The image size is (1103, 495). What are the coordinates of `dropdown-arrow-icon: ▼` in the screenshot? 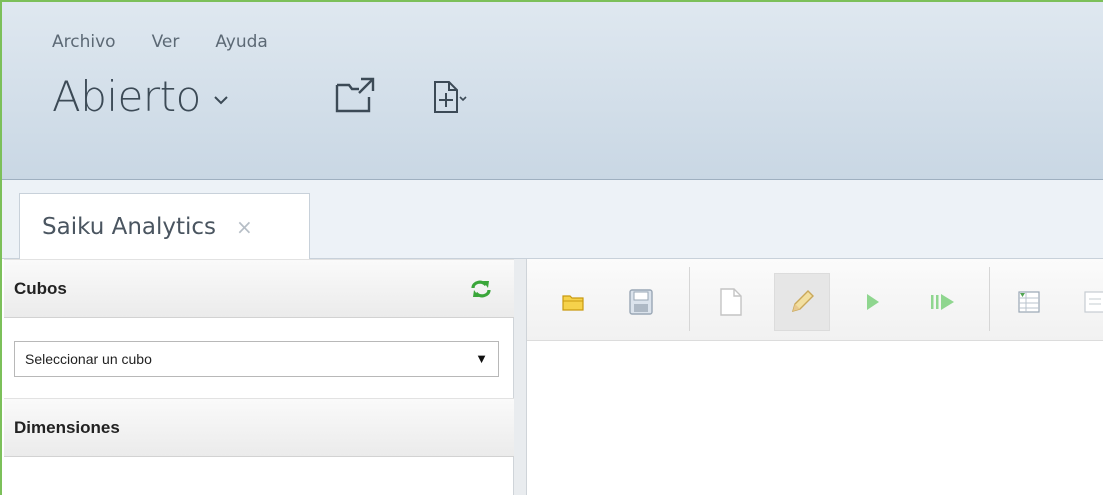 It's located at (481, 358).